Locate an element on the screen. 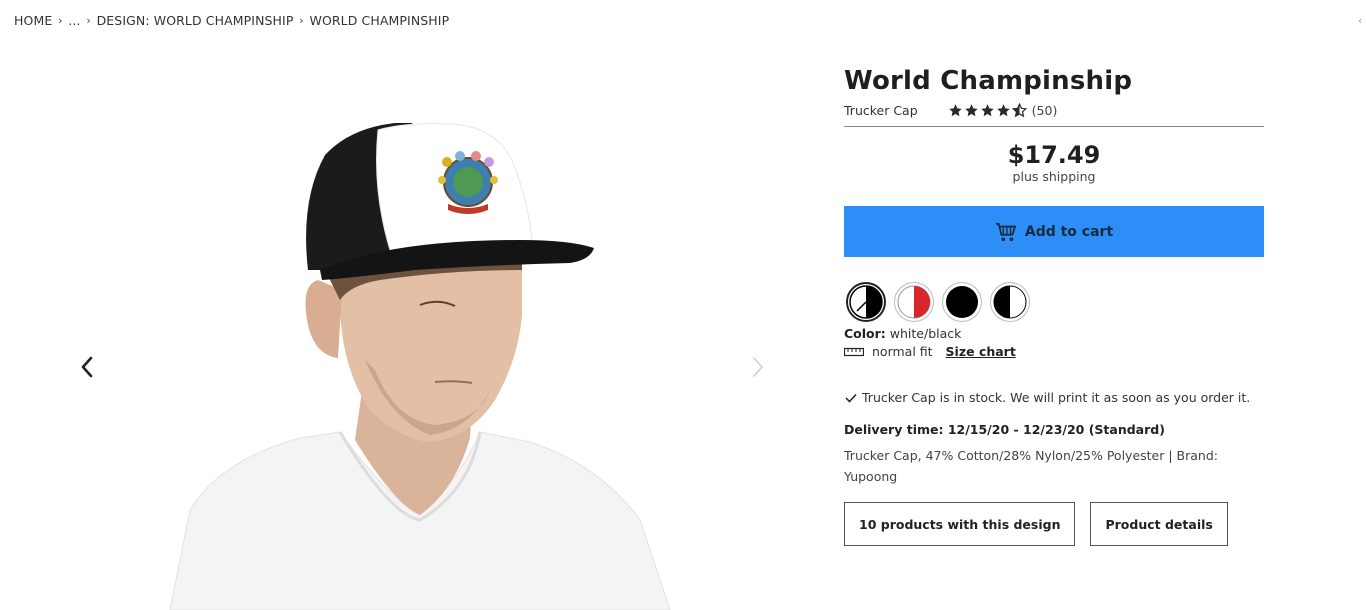 This screenshot has width=1366, height=610. swatch-white-black-split is located at coordinates (1010, 302).